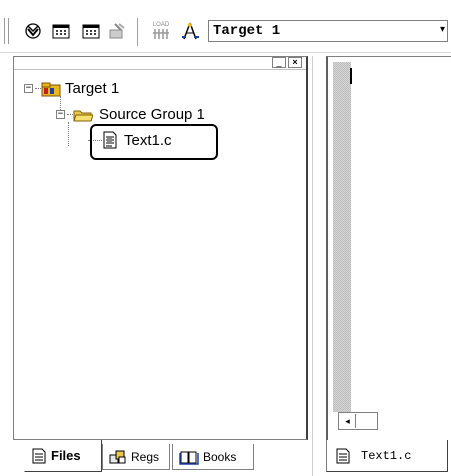 The width and height of the screenshot is (451, 476). Describe the element at coordinates (161, 31) in the screenshot. I see `load-icon: LOAD` at that location.